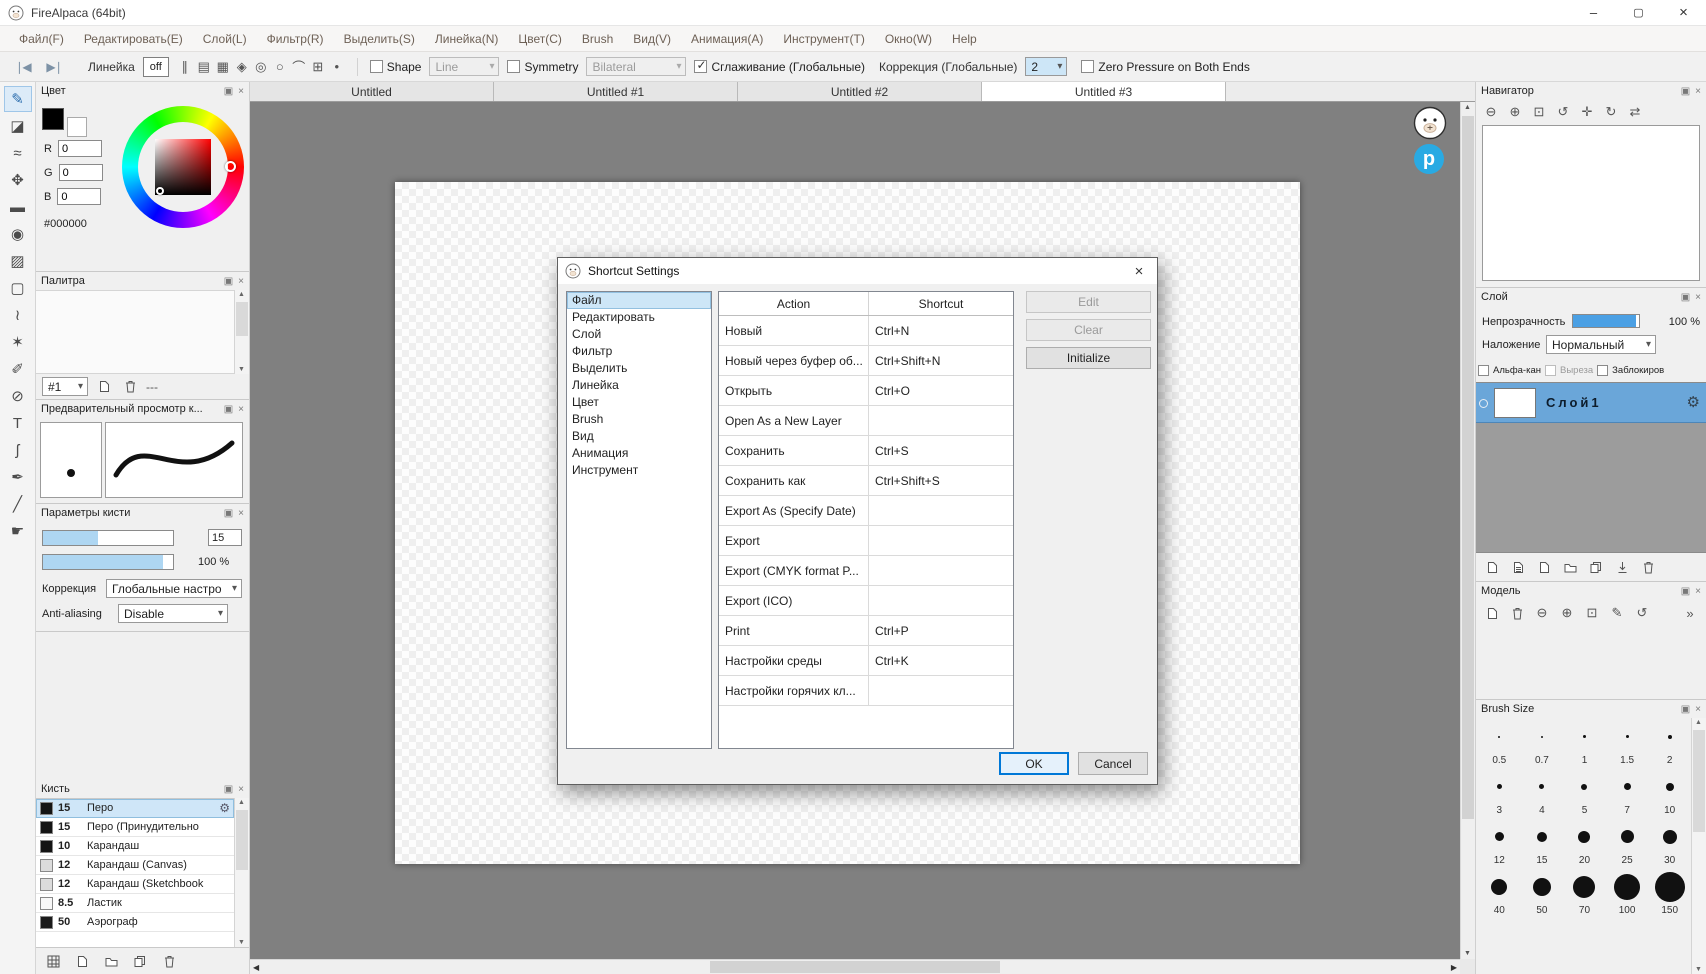 The image size is (1706, 974). Describe the element at coordinates (866, 391) in the screenshot. I see `shortcut-row: Открыть Ctrl+O` at that location.